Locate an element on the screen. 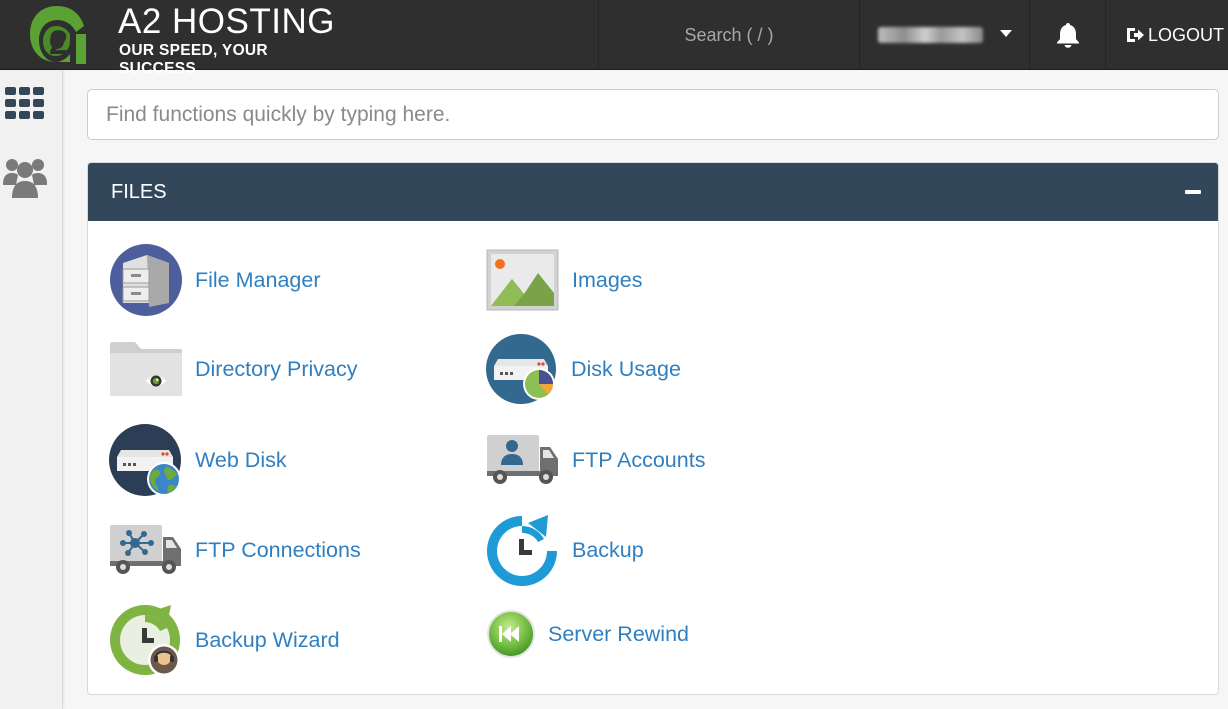  sidebar-item-tools is located at coordinates (25, 103).